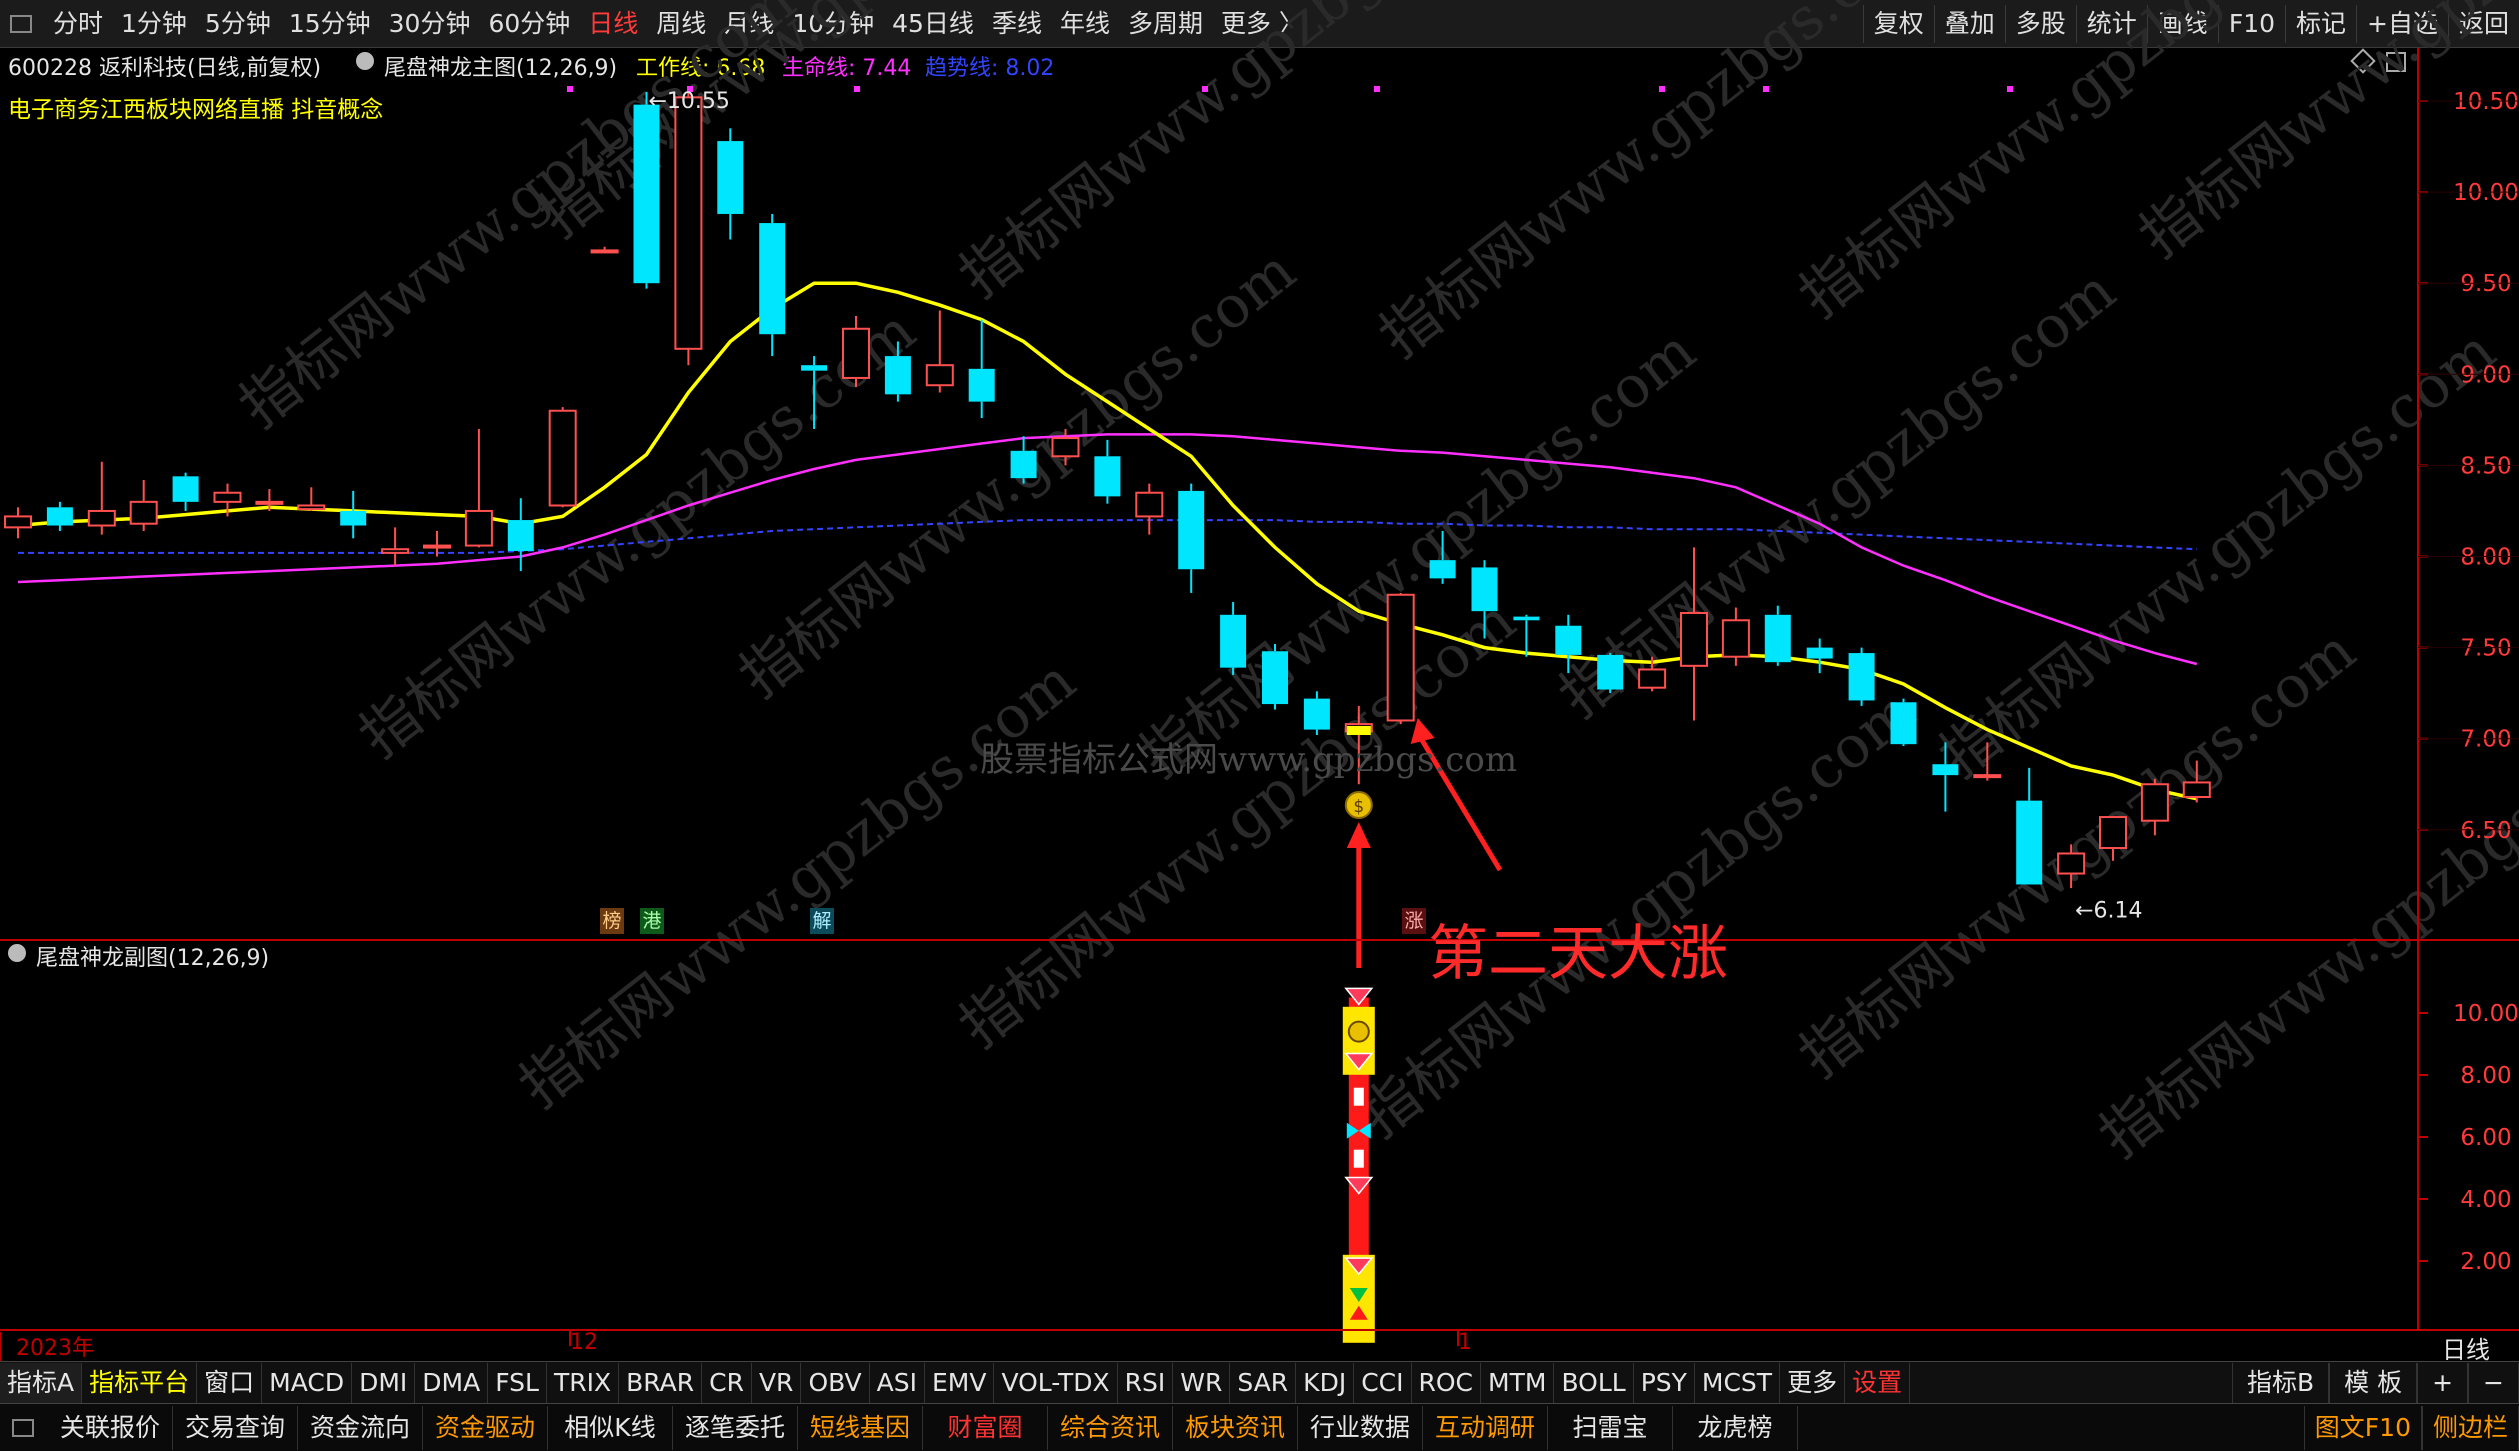 Image resolution: width=2519 pixels, height=1451 pixels. I want to click on function-right-buttons: 图文F10 侧边栏, so click(2411, 1427).